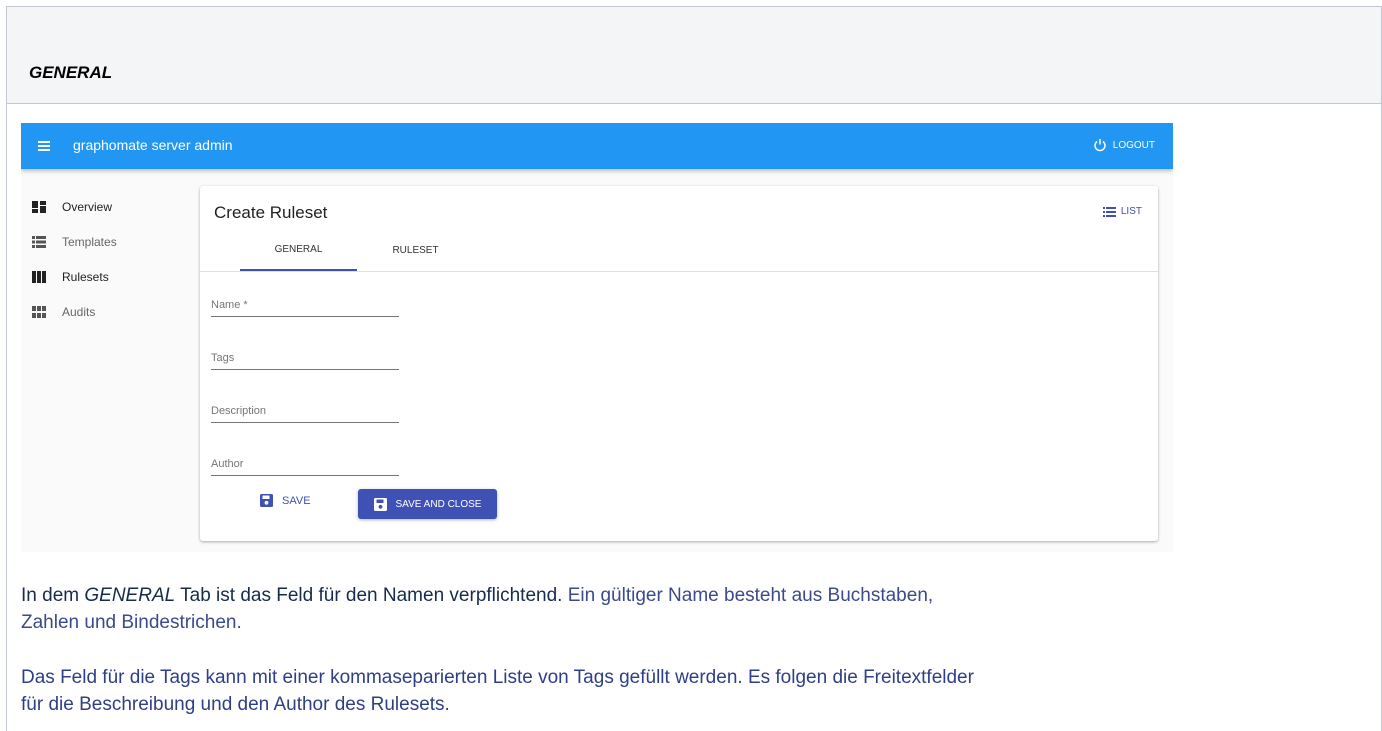 This screenshot has width=1382, height=731. Describe the element at coordinates (89, 241) in the screenshot. I see `sidebar-item-label: Templates` at that location.